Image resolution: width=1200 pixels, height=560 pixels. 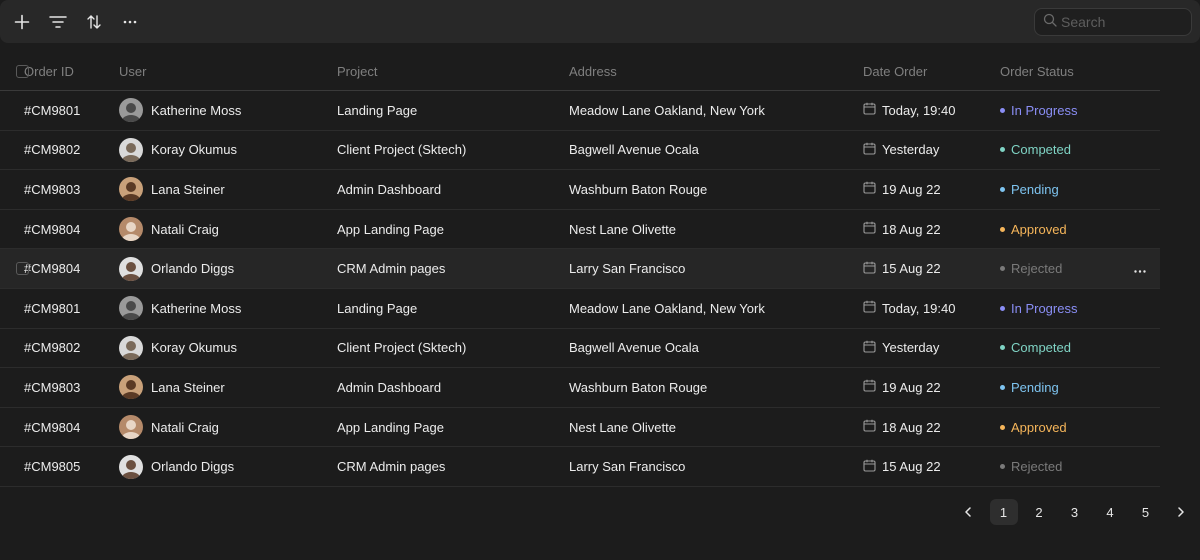 What do you see at coordinates (1146, 512) in the screenshot?
I see `page-5: 5` at bounding box center [1146, 512].